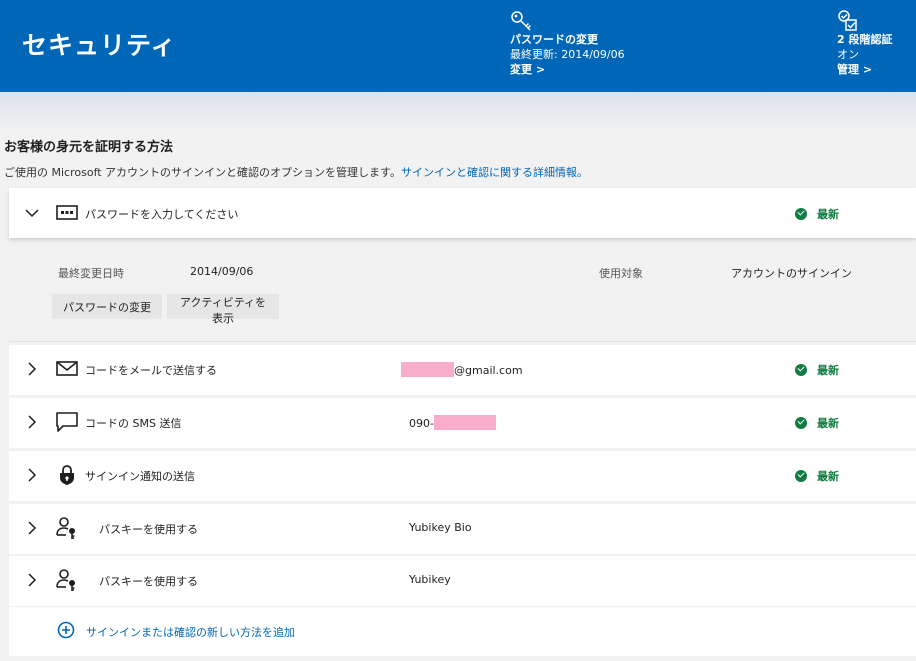 This screenshot has width=916, height=661. What do you see at coordinates (488, 370) in the screenshot?
I see `email-domain: @gmail.com` at bounding box center [488, 370].